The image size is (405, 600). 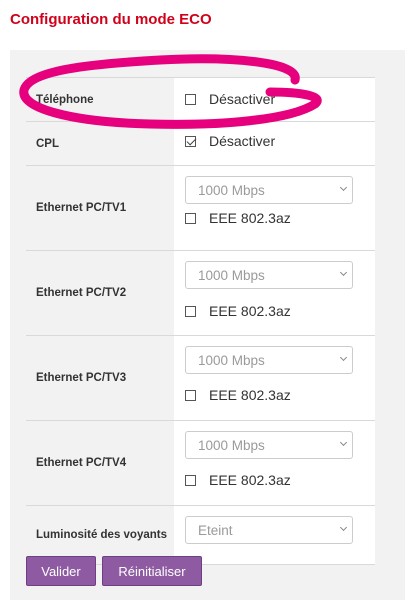 What do you see at coordinates (269, 190) in the screenshot?
I see `ethernet-1-speed-select: 1000 Mbps` at bounding box center [269, 190].